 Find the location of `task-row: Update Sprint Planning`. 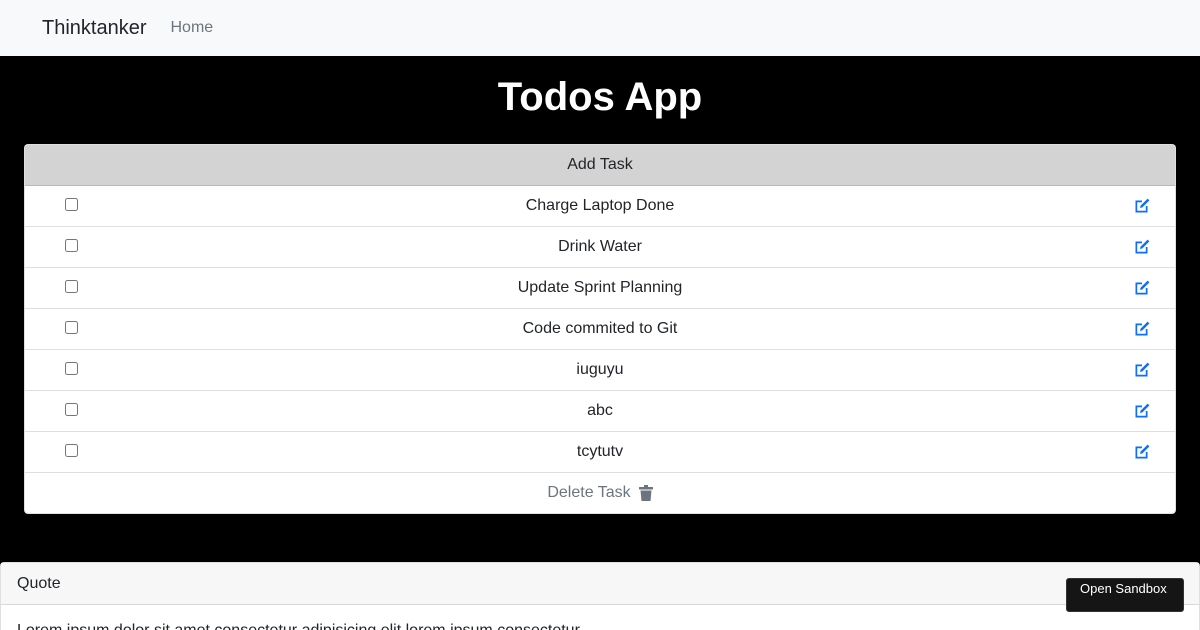

task-row: Update Sprint Planning is located at coordinates (600, 288).